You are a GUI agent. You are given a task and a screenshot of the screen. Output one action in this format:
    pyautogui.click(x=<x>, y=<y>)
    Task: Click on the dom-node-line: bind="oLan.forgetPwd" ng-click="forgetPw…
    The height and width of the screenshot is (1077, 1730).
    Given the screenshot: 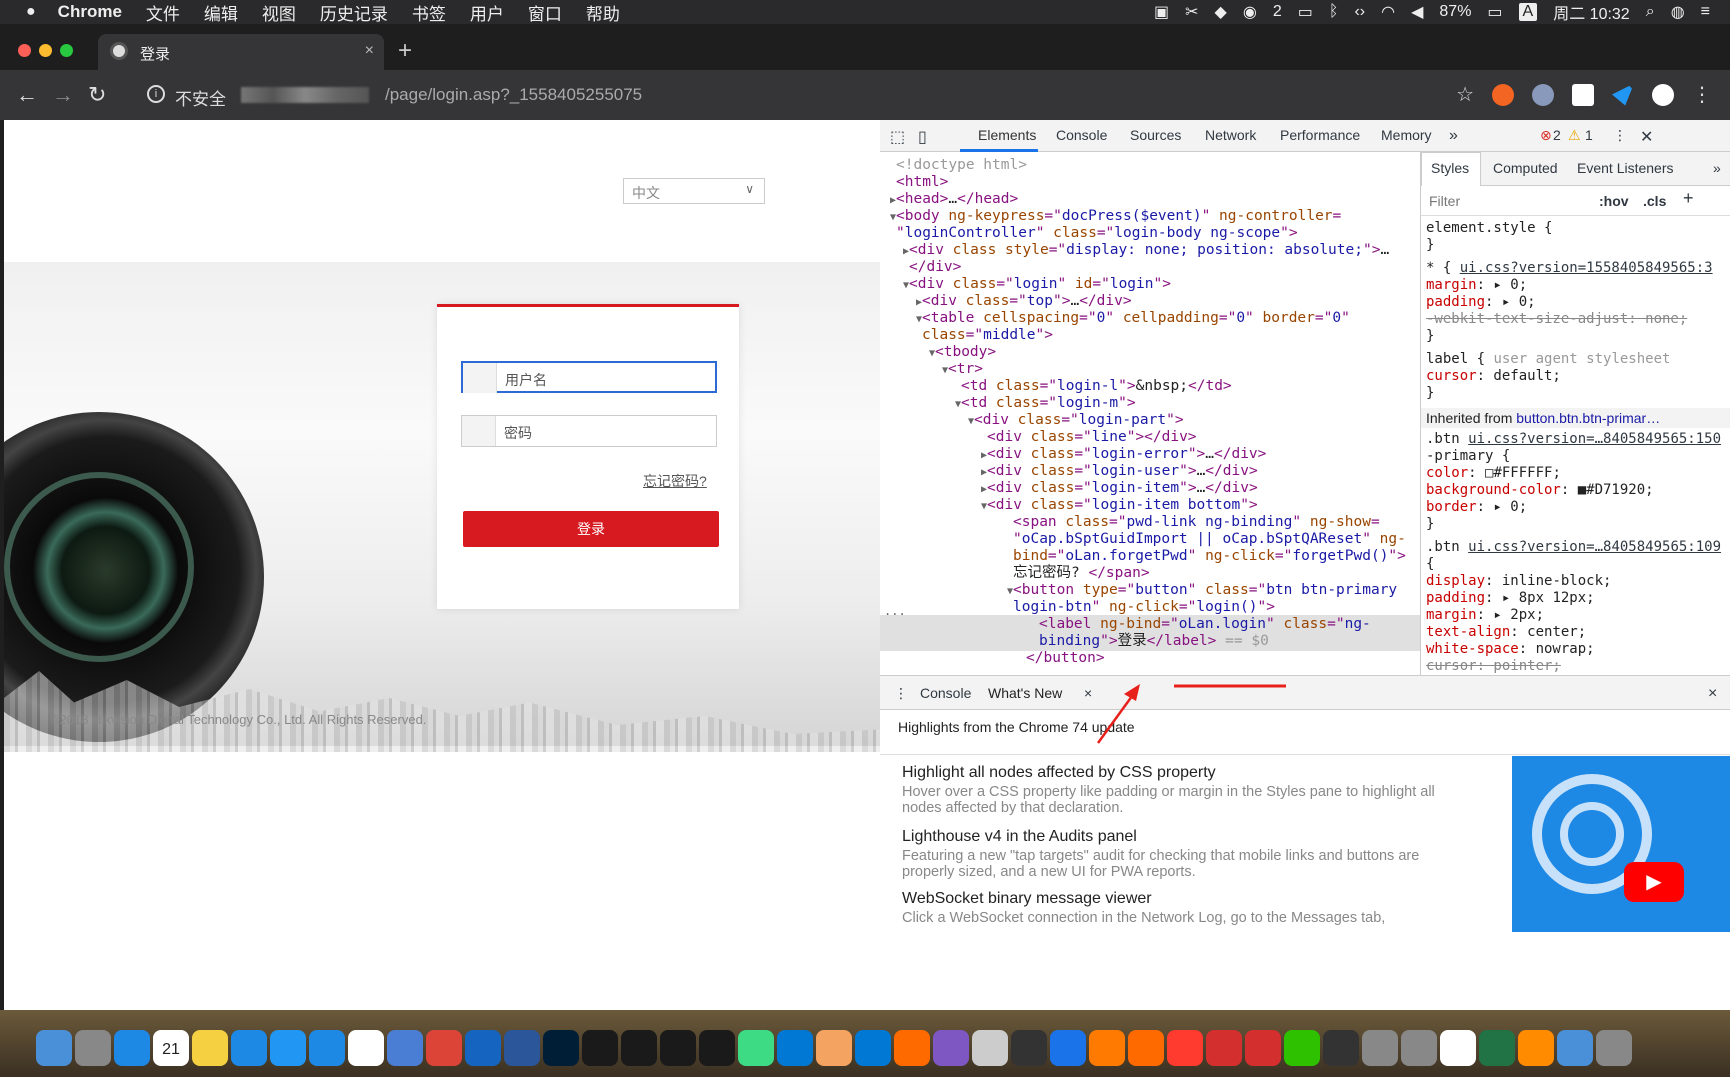 What is the action you would take?
    pyautogui.click(x=1150, y=556)
    